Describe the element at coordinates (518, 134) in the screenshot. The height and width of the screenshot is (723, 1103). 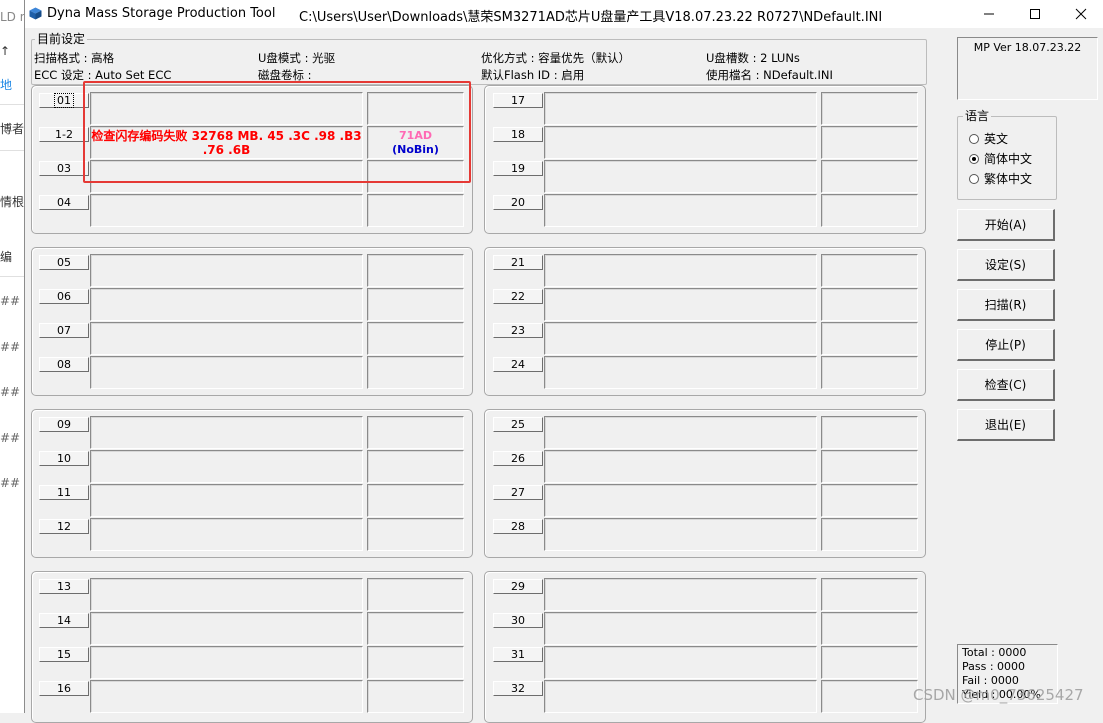
I see `port-button-18: 18` at that location.